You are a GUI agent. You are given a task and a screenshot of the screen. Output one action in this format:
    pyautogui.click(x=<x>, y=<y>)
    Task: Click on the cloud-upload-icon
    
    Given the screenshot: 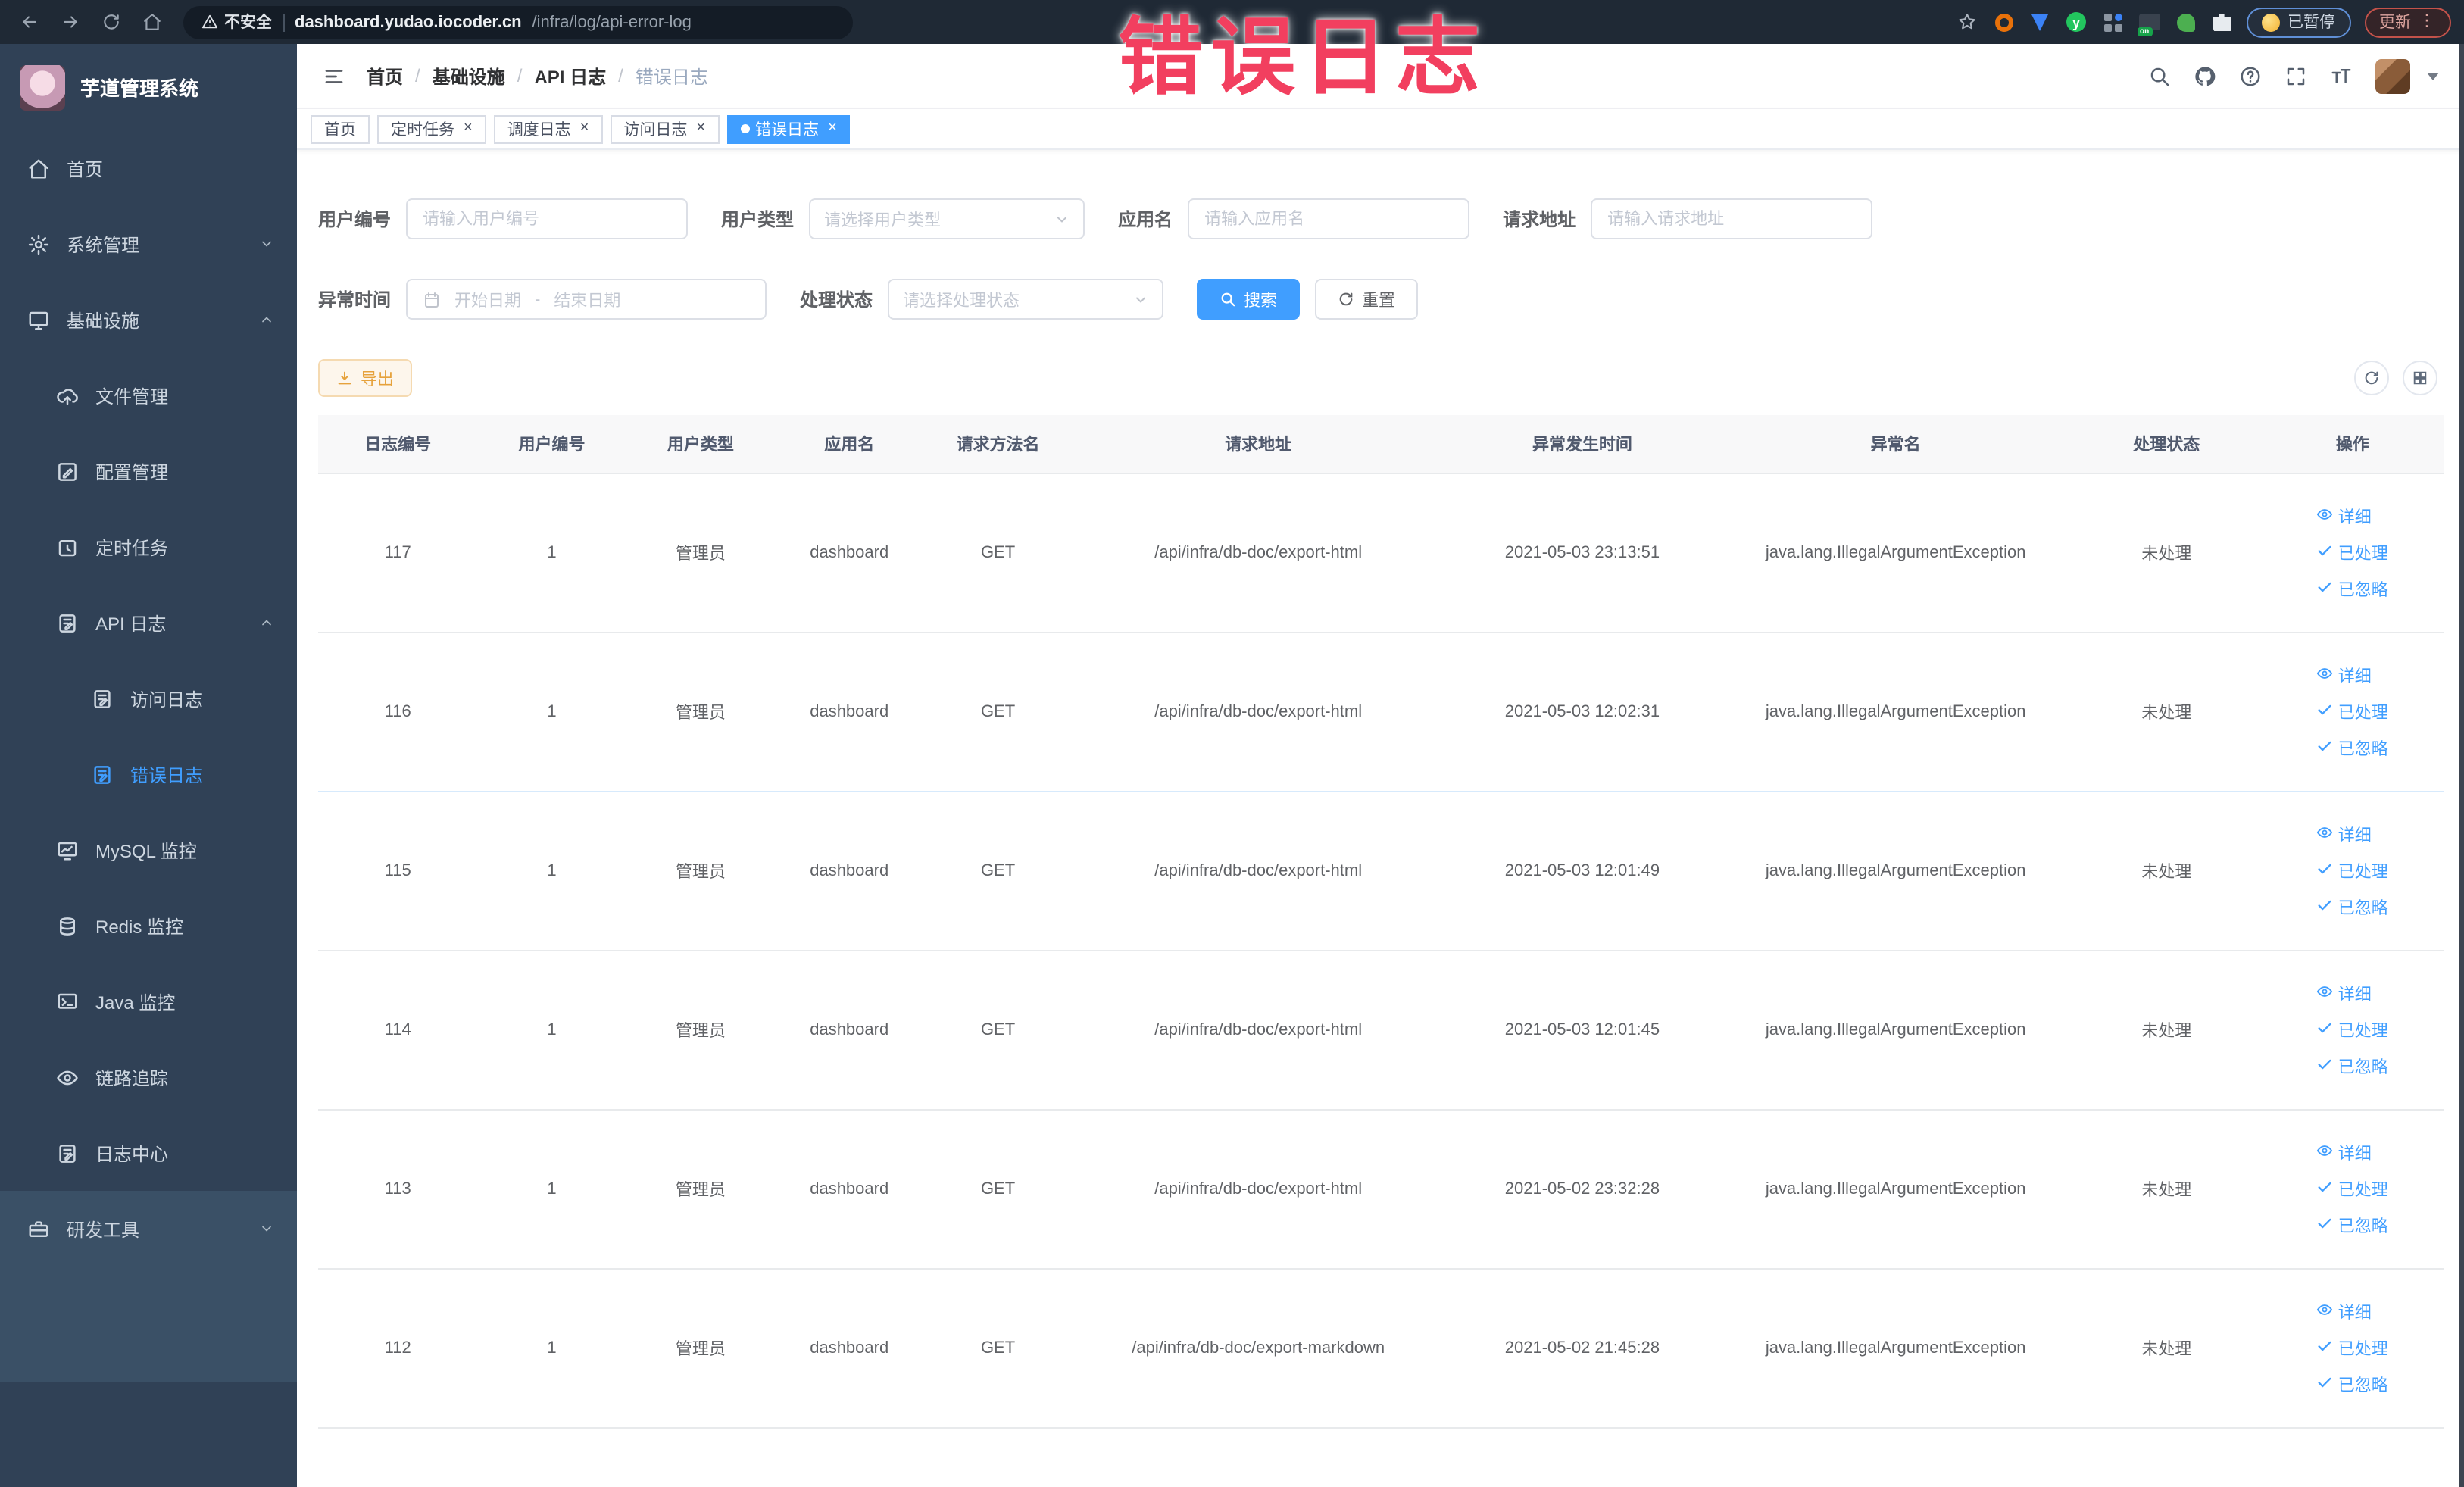 What is the action you would take?
    pyautogui.click(x=67, y=395)
    